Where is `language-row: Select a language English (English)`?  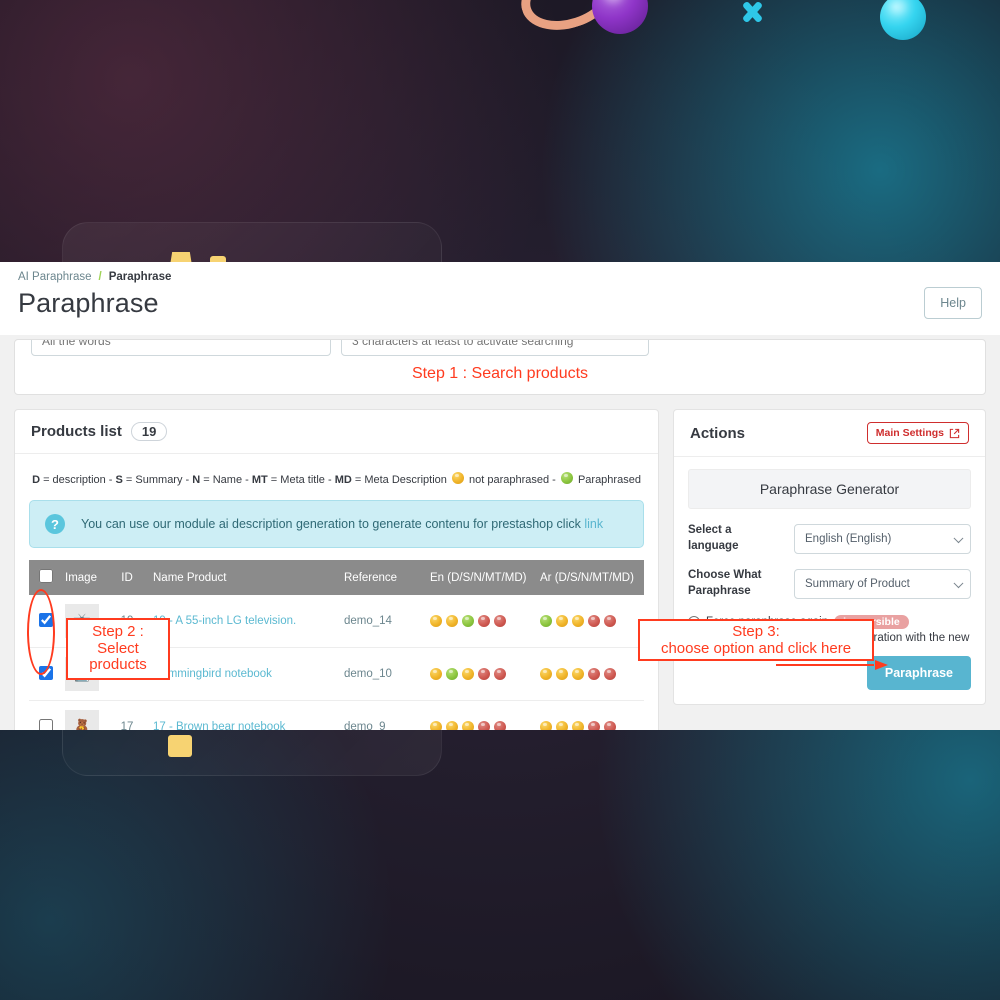
language-row: Select a language English (English) is located at coordinates (829, 538).